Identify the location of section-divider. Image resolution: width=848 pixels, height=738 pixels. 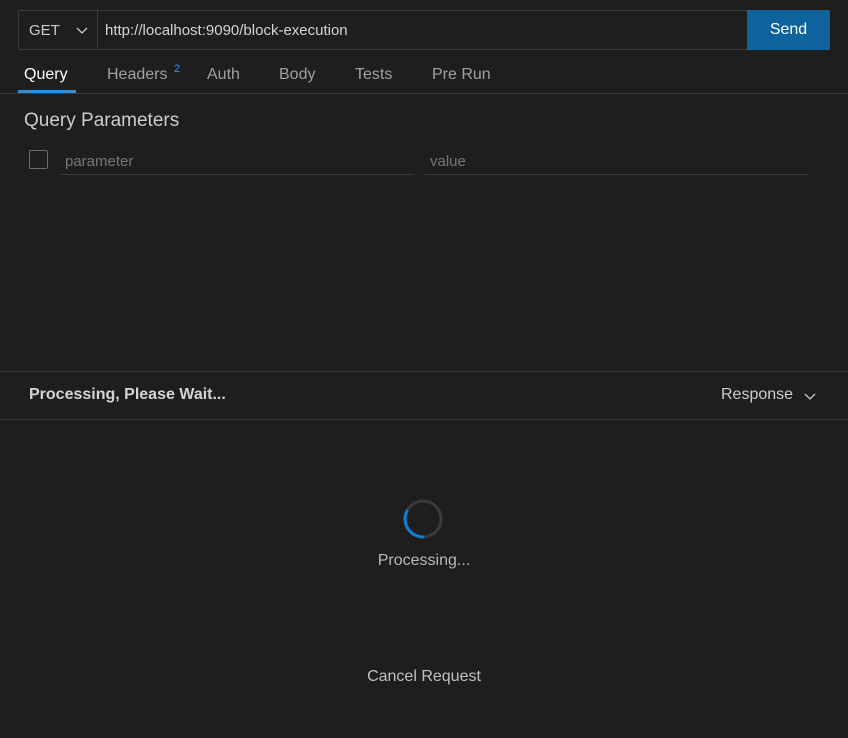
(424, 371).